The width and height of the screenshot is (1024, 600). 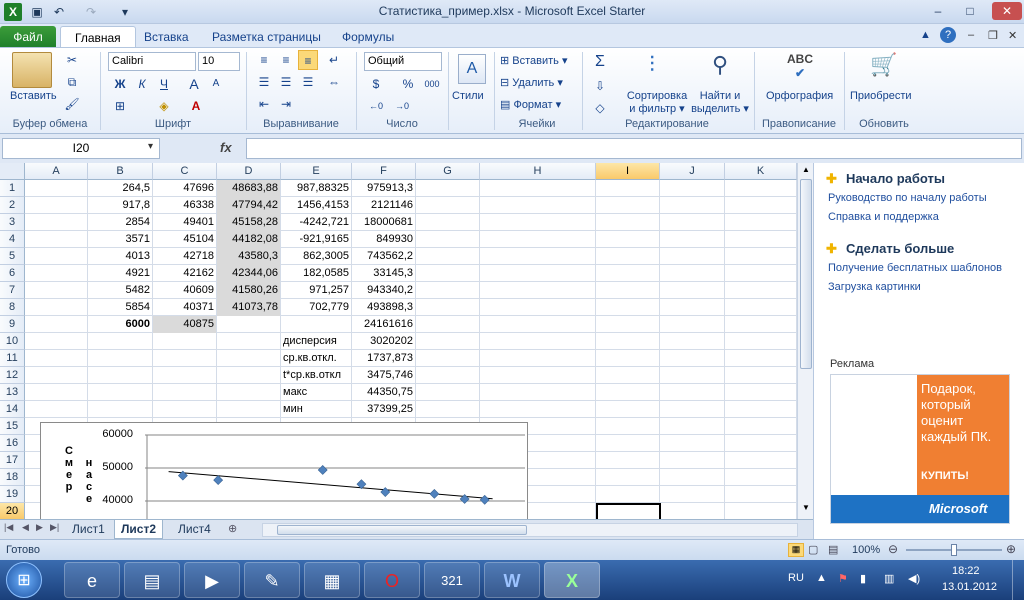 What do you see at coordinates (316, 239) in the screenshot?
I see `cell-e4: -921,9165` at bounding box center [316, 239].